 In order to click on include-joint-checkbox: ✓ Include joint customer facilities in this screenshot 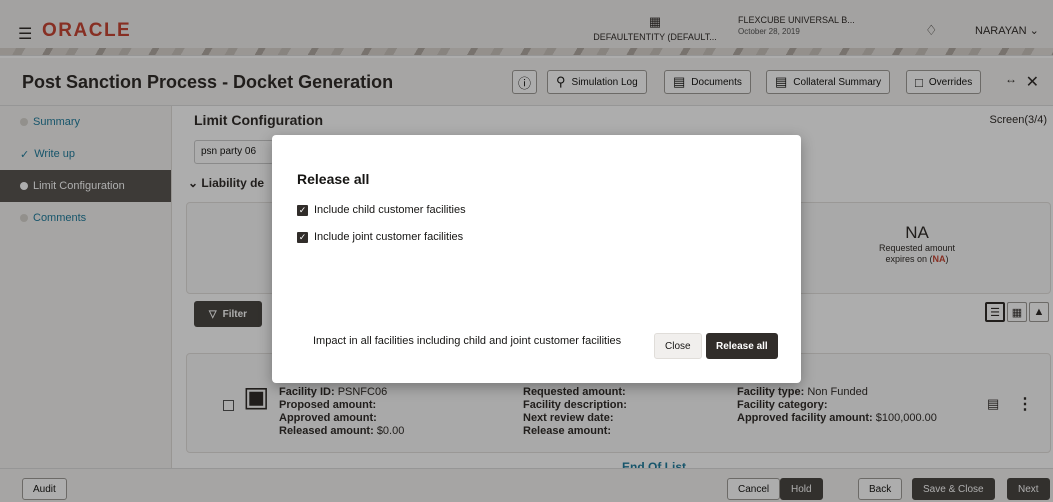, I will do `click(380, 237)`.